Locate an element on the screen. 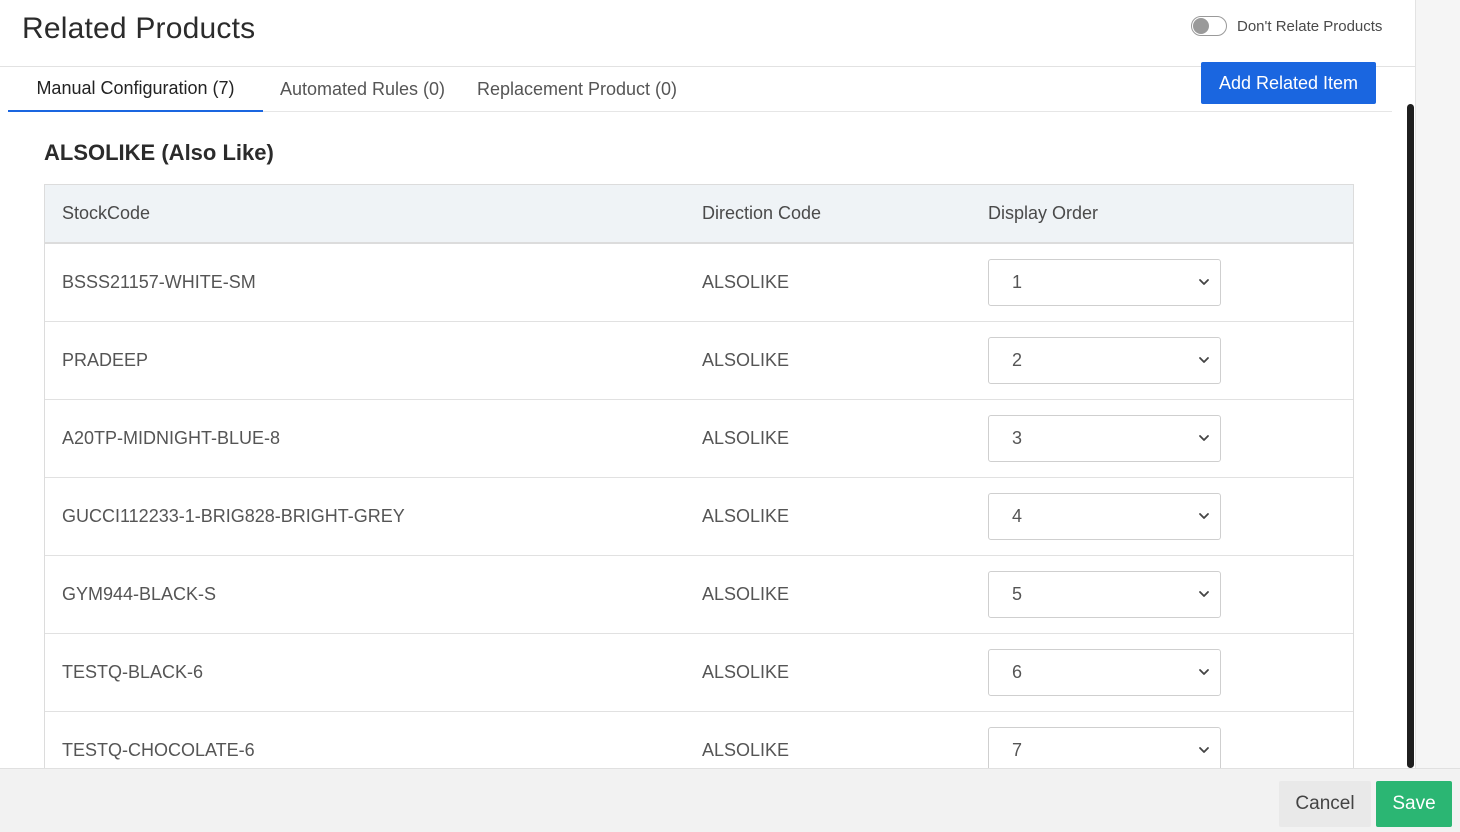 This screenshot has width=1460, height=832. section-name: (Also Like) is located at coordinates (217, 152).